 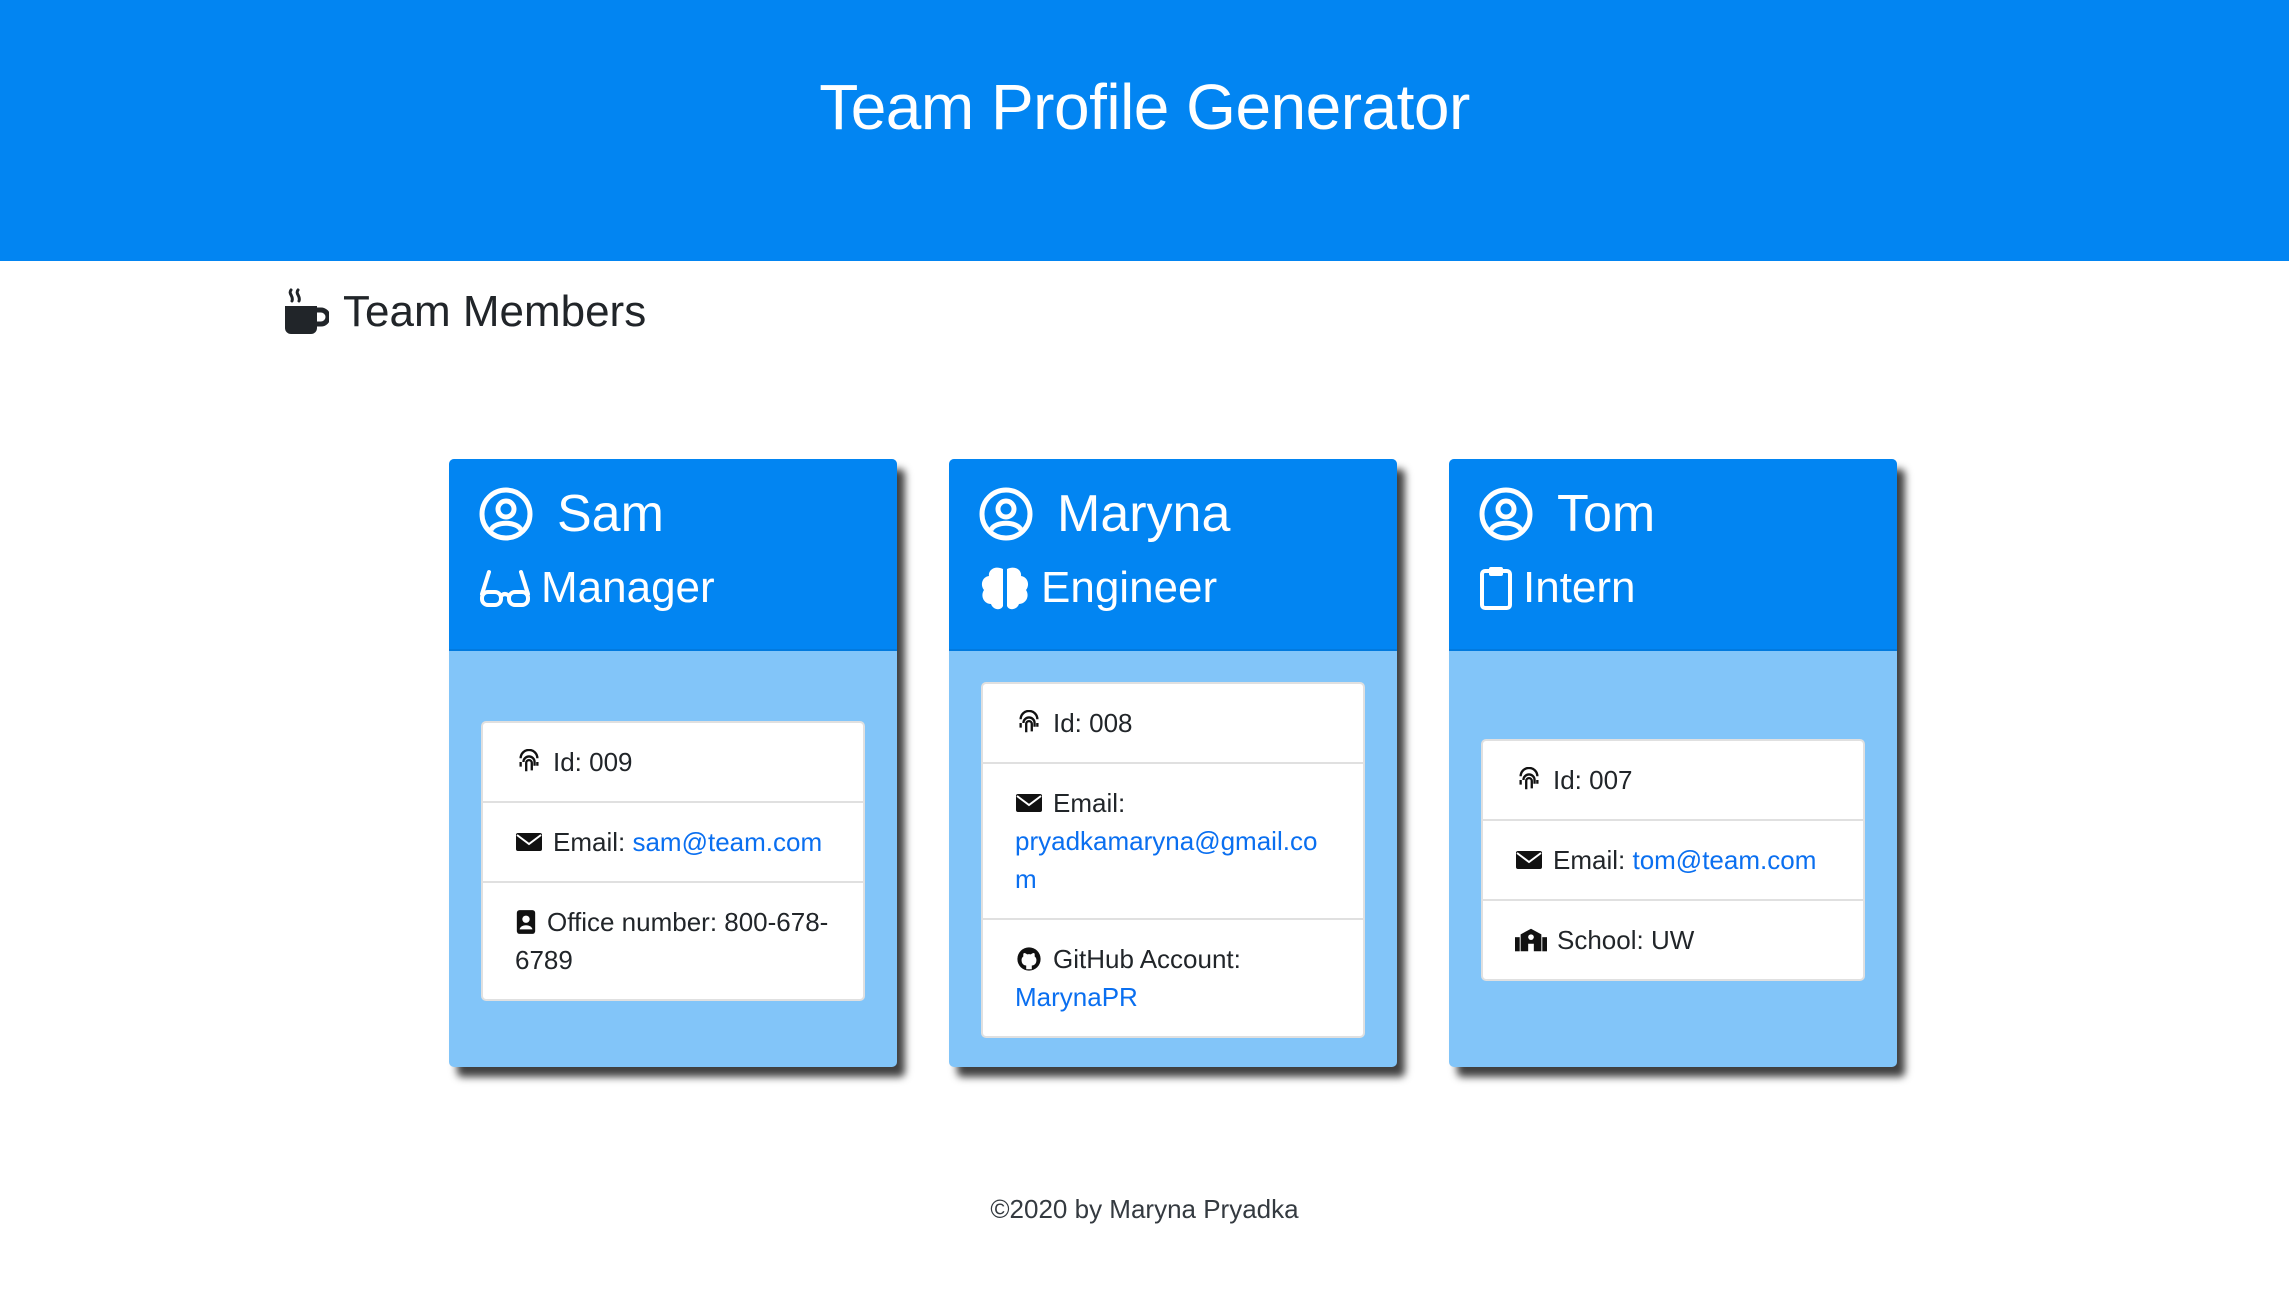 I want to click on employee-info-list: Id: 007 Email: tom@team.com School: UW, so click(x=1673, y=860).